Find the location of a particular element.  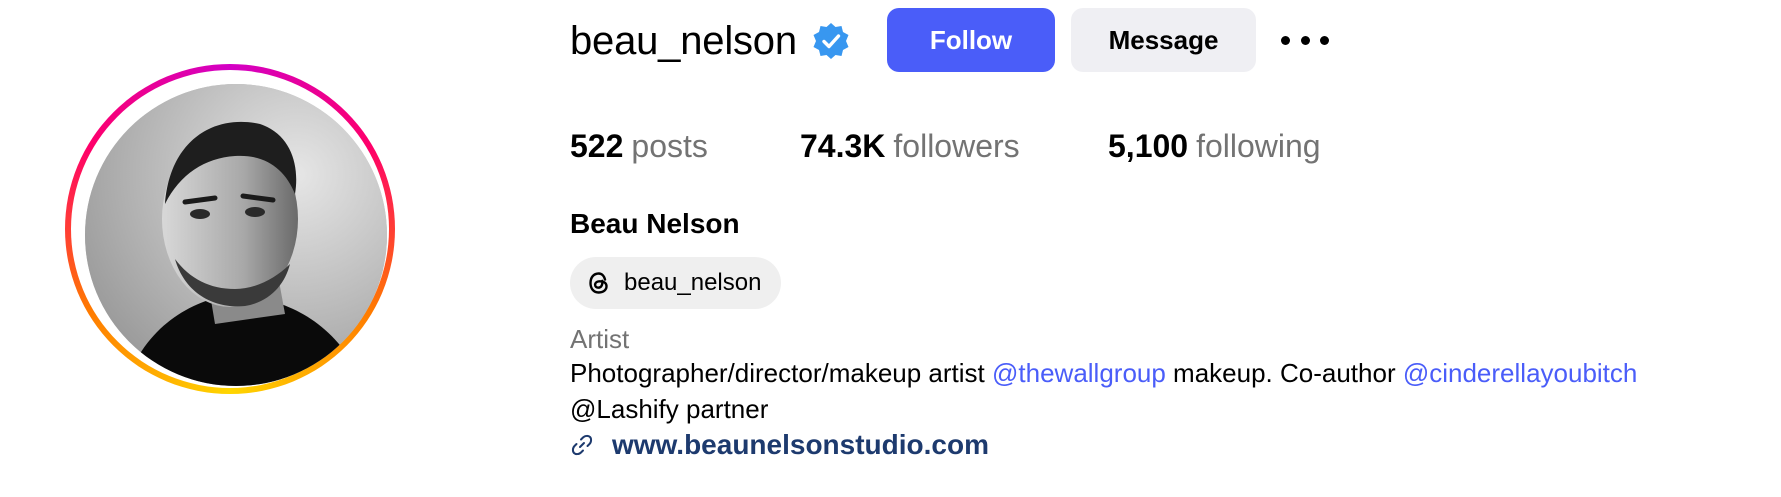

external-link: www.beaunelsonstudio.com is located at coordinates (779, 445).